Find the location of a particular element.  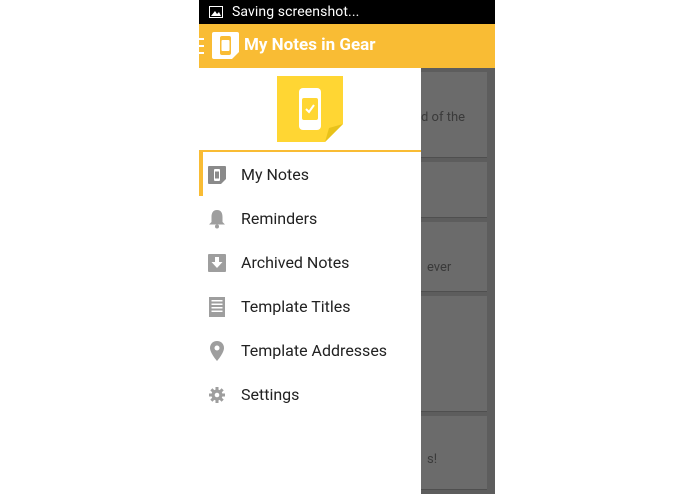

app-logo-large-icon is located at coordinates (310, 109).